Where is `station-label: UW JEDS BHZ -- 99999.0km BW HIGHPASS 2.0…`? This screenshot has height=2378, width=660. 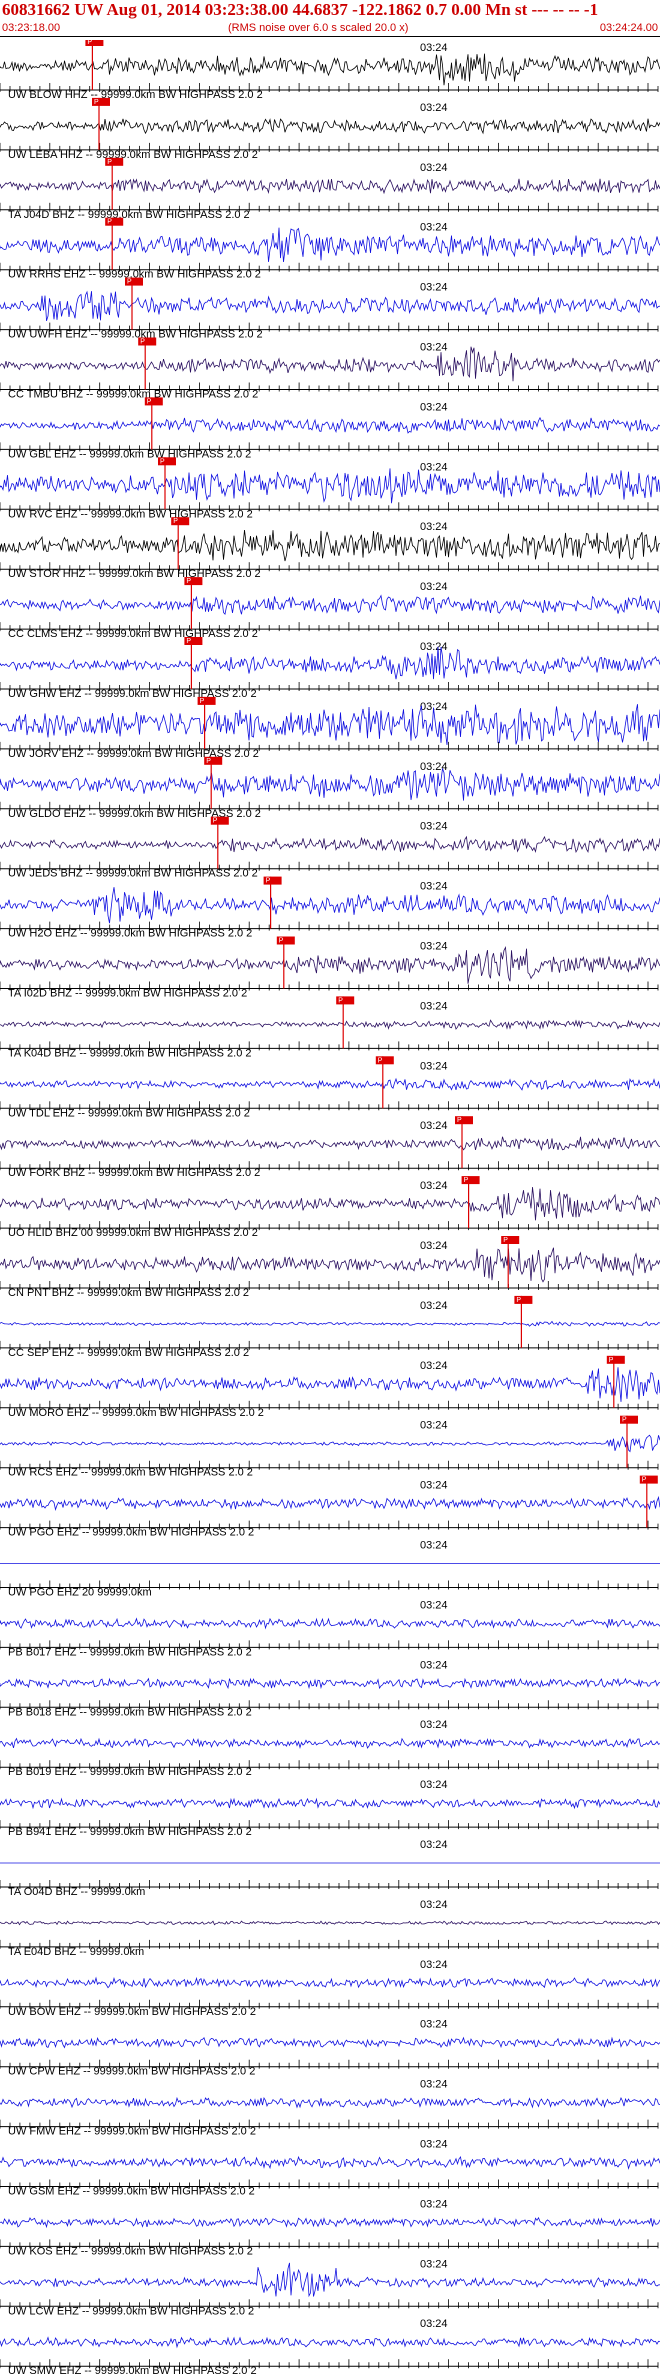
station-label: UW JEDS BHZ -- 99999.0km BW HIGHPASS 2.0… is located at coordinates (133, 874).